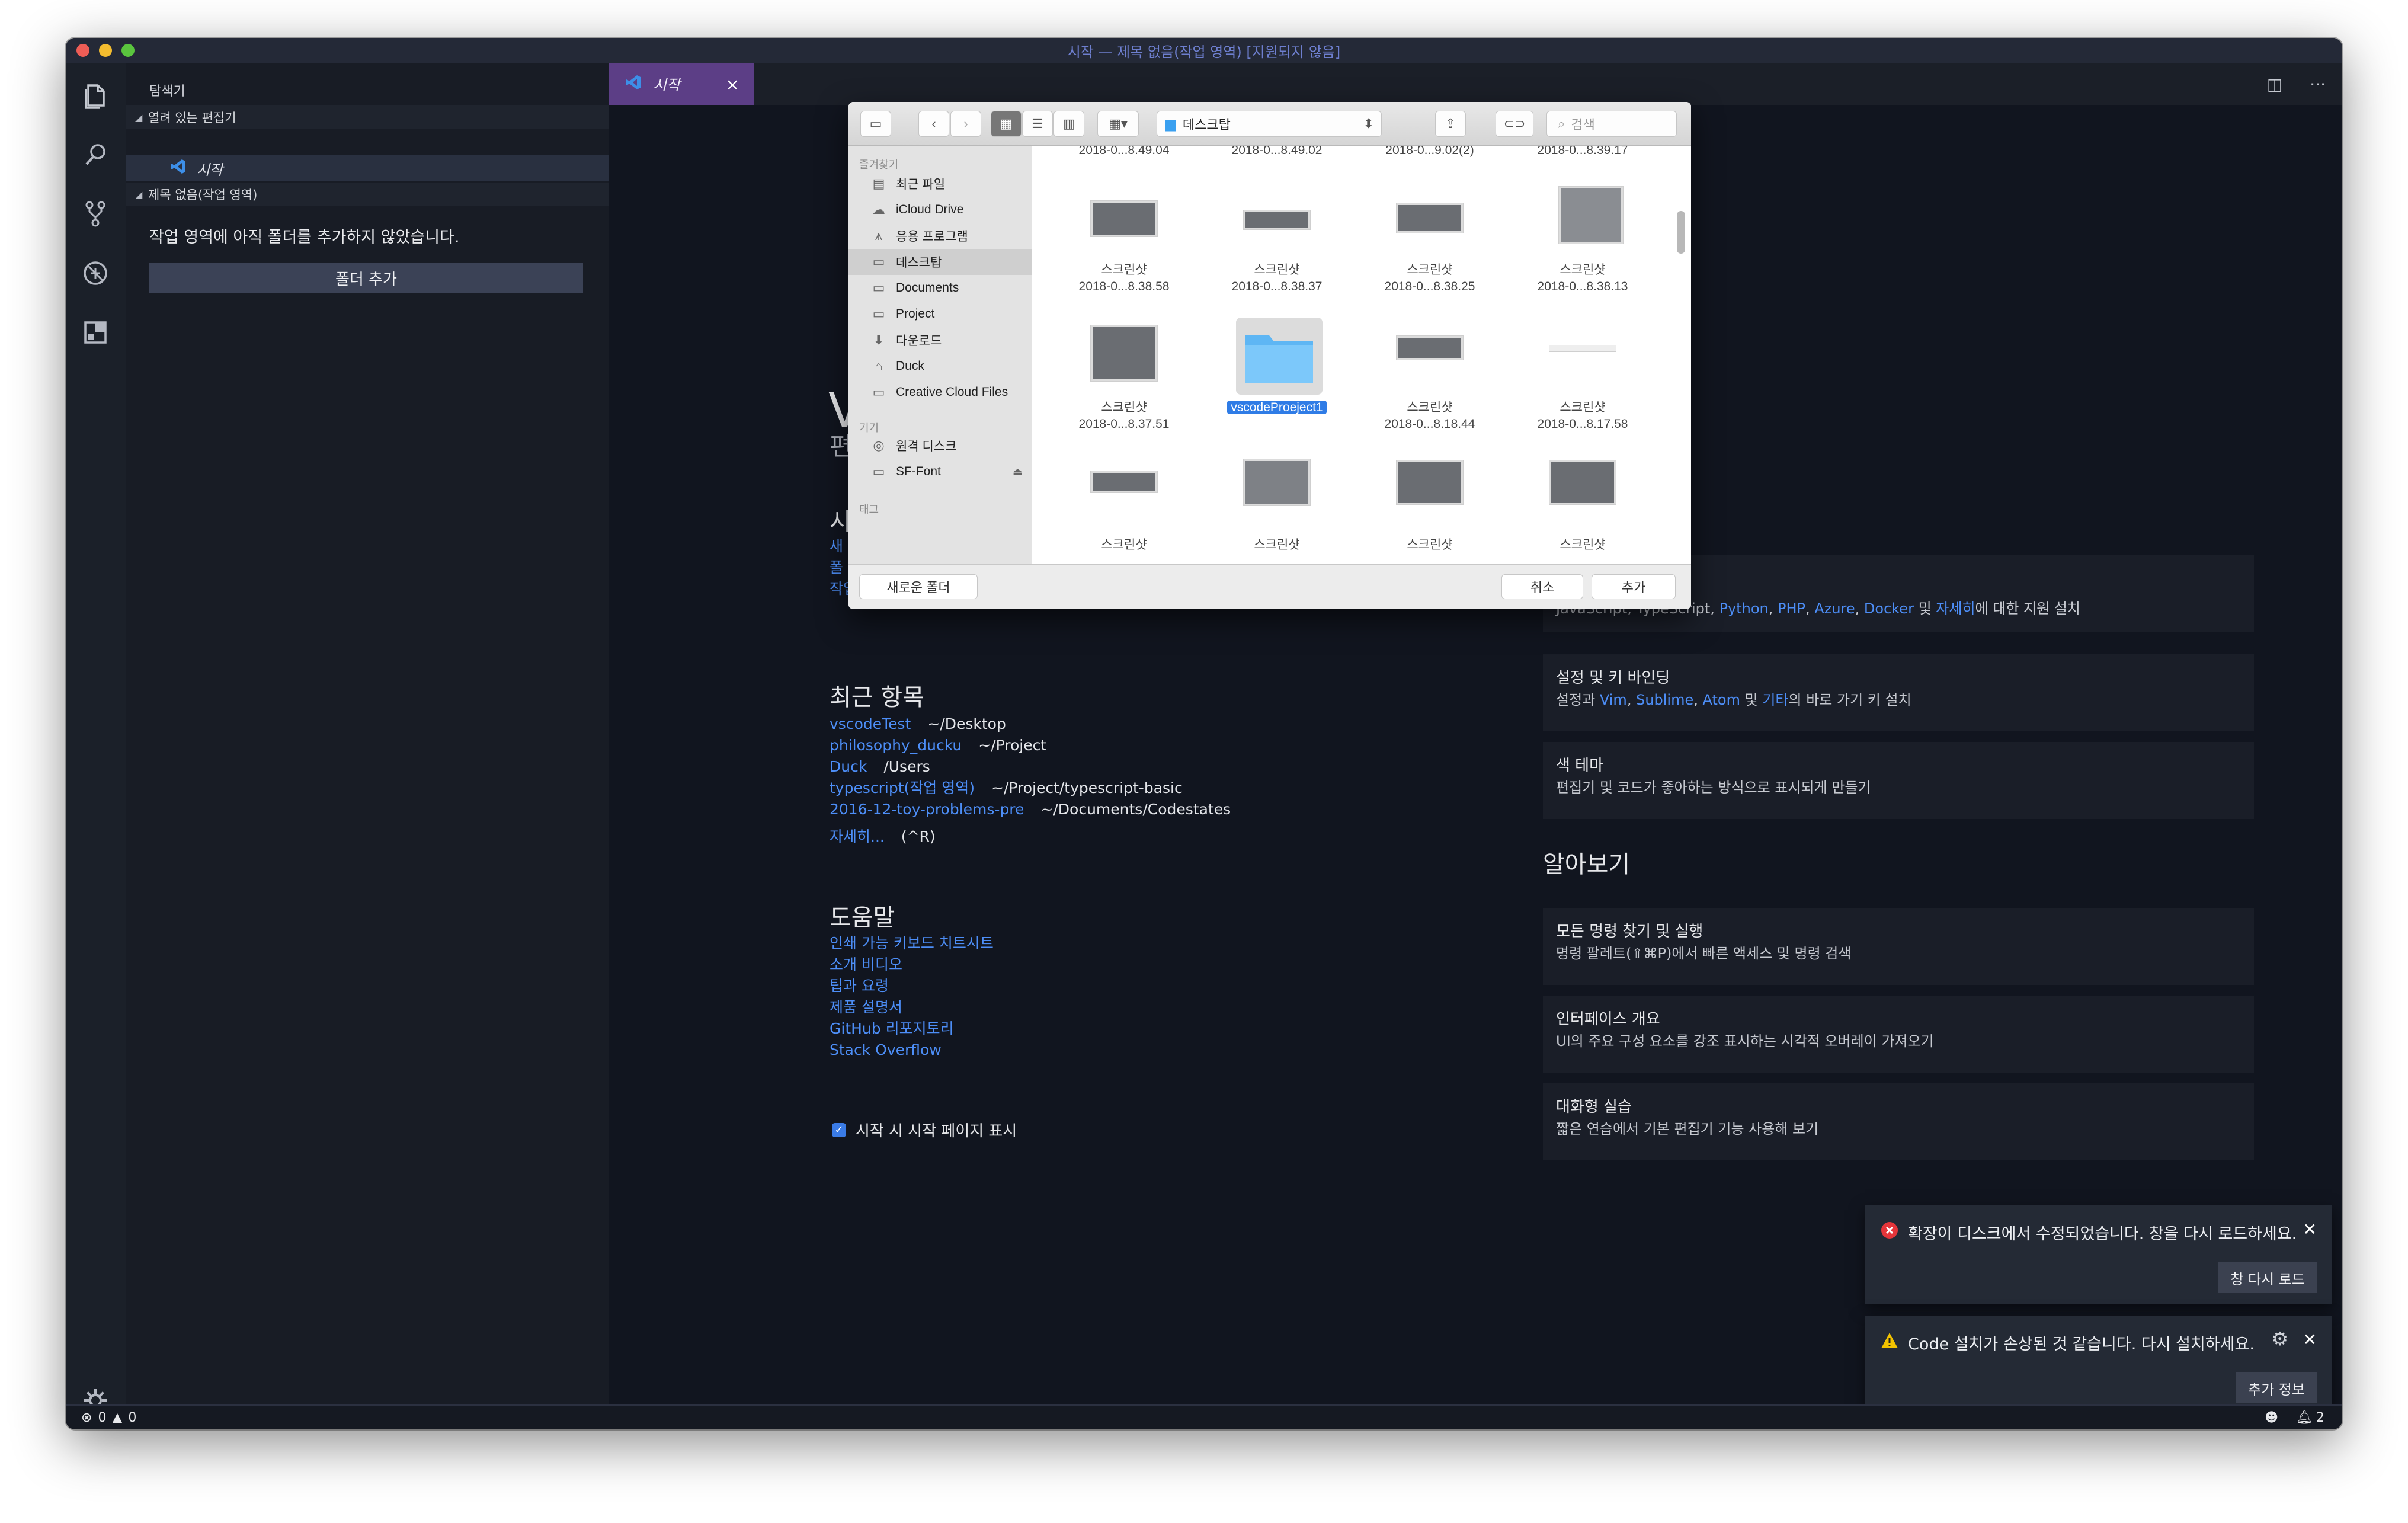  I want to click on location-select: ▆ 데스크탑 ⬍, so click(1269, 124).